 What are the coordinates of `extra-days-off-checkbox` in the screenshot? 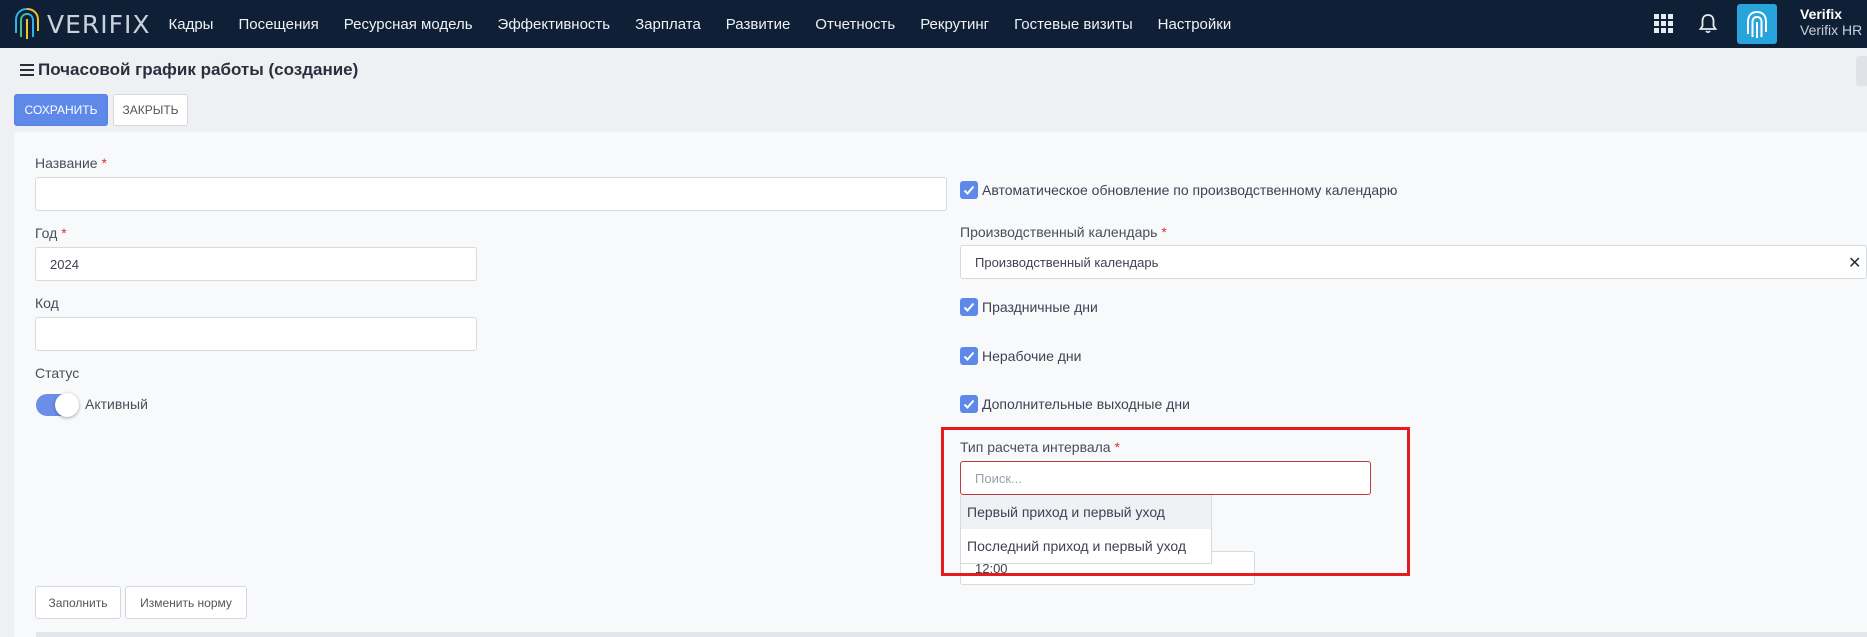 It's located at (969, 404).